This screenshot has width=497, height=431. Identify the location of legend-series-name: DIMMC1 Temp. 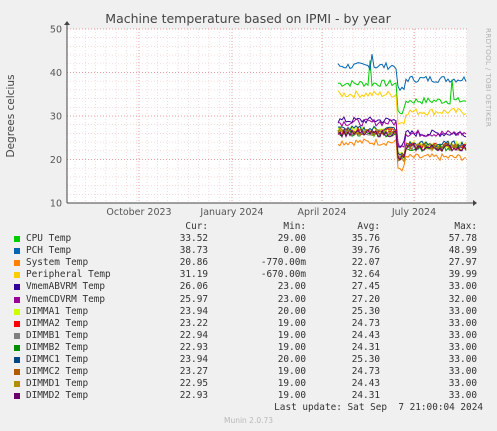
(57, 360).